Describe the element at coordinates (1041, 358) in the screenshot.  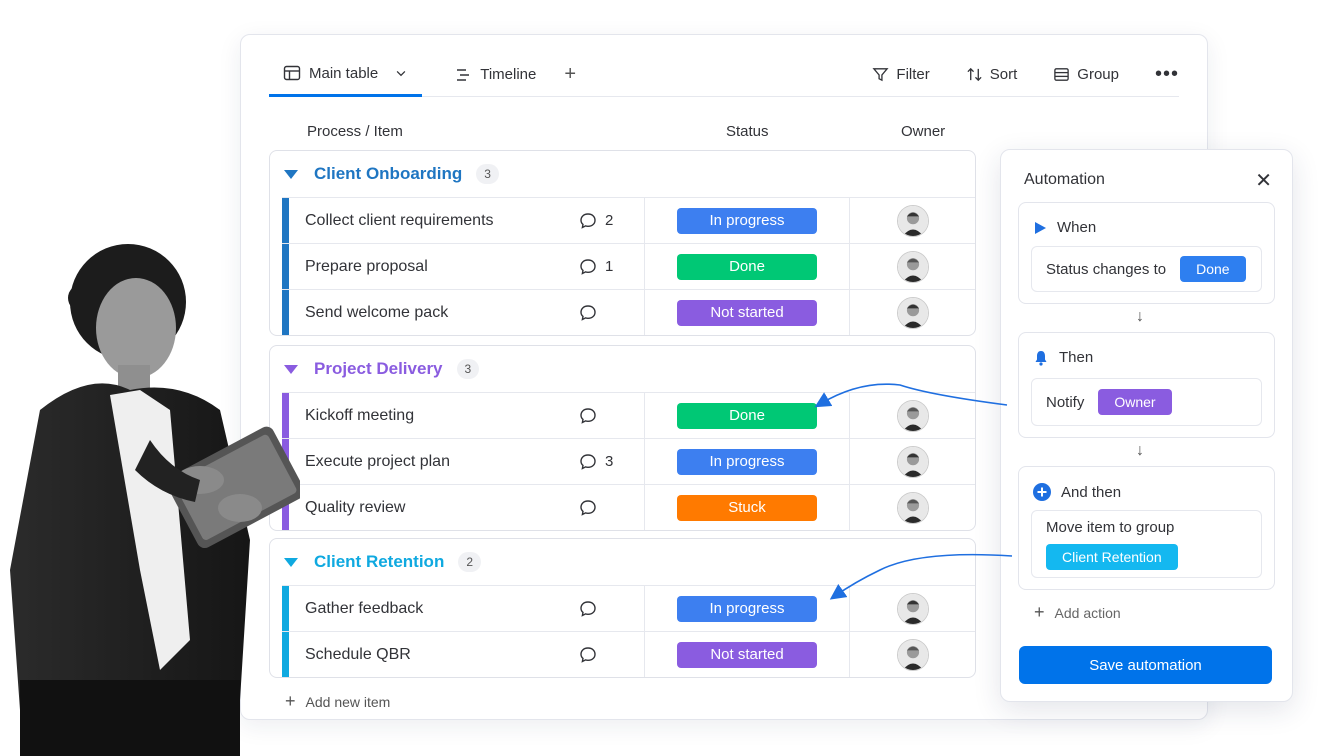
I see `bell-icon` at that location.